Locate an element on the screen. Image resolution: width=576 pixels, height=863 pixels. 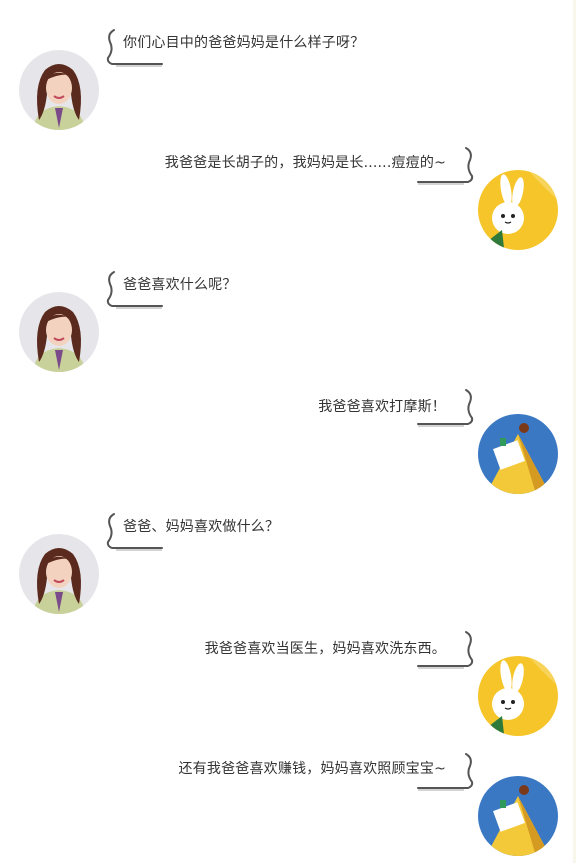
message-text: 爸爸、妈妈喜欢做什么？ is located at coordinates (201, 527).